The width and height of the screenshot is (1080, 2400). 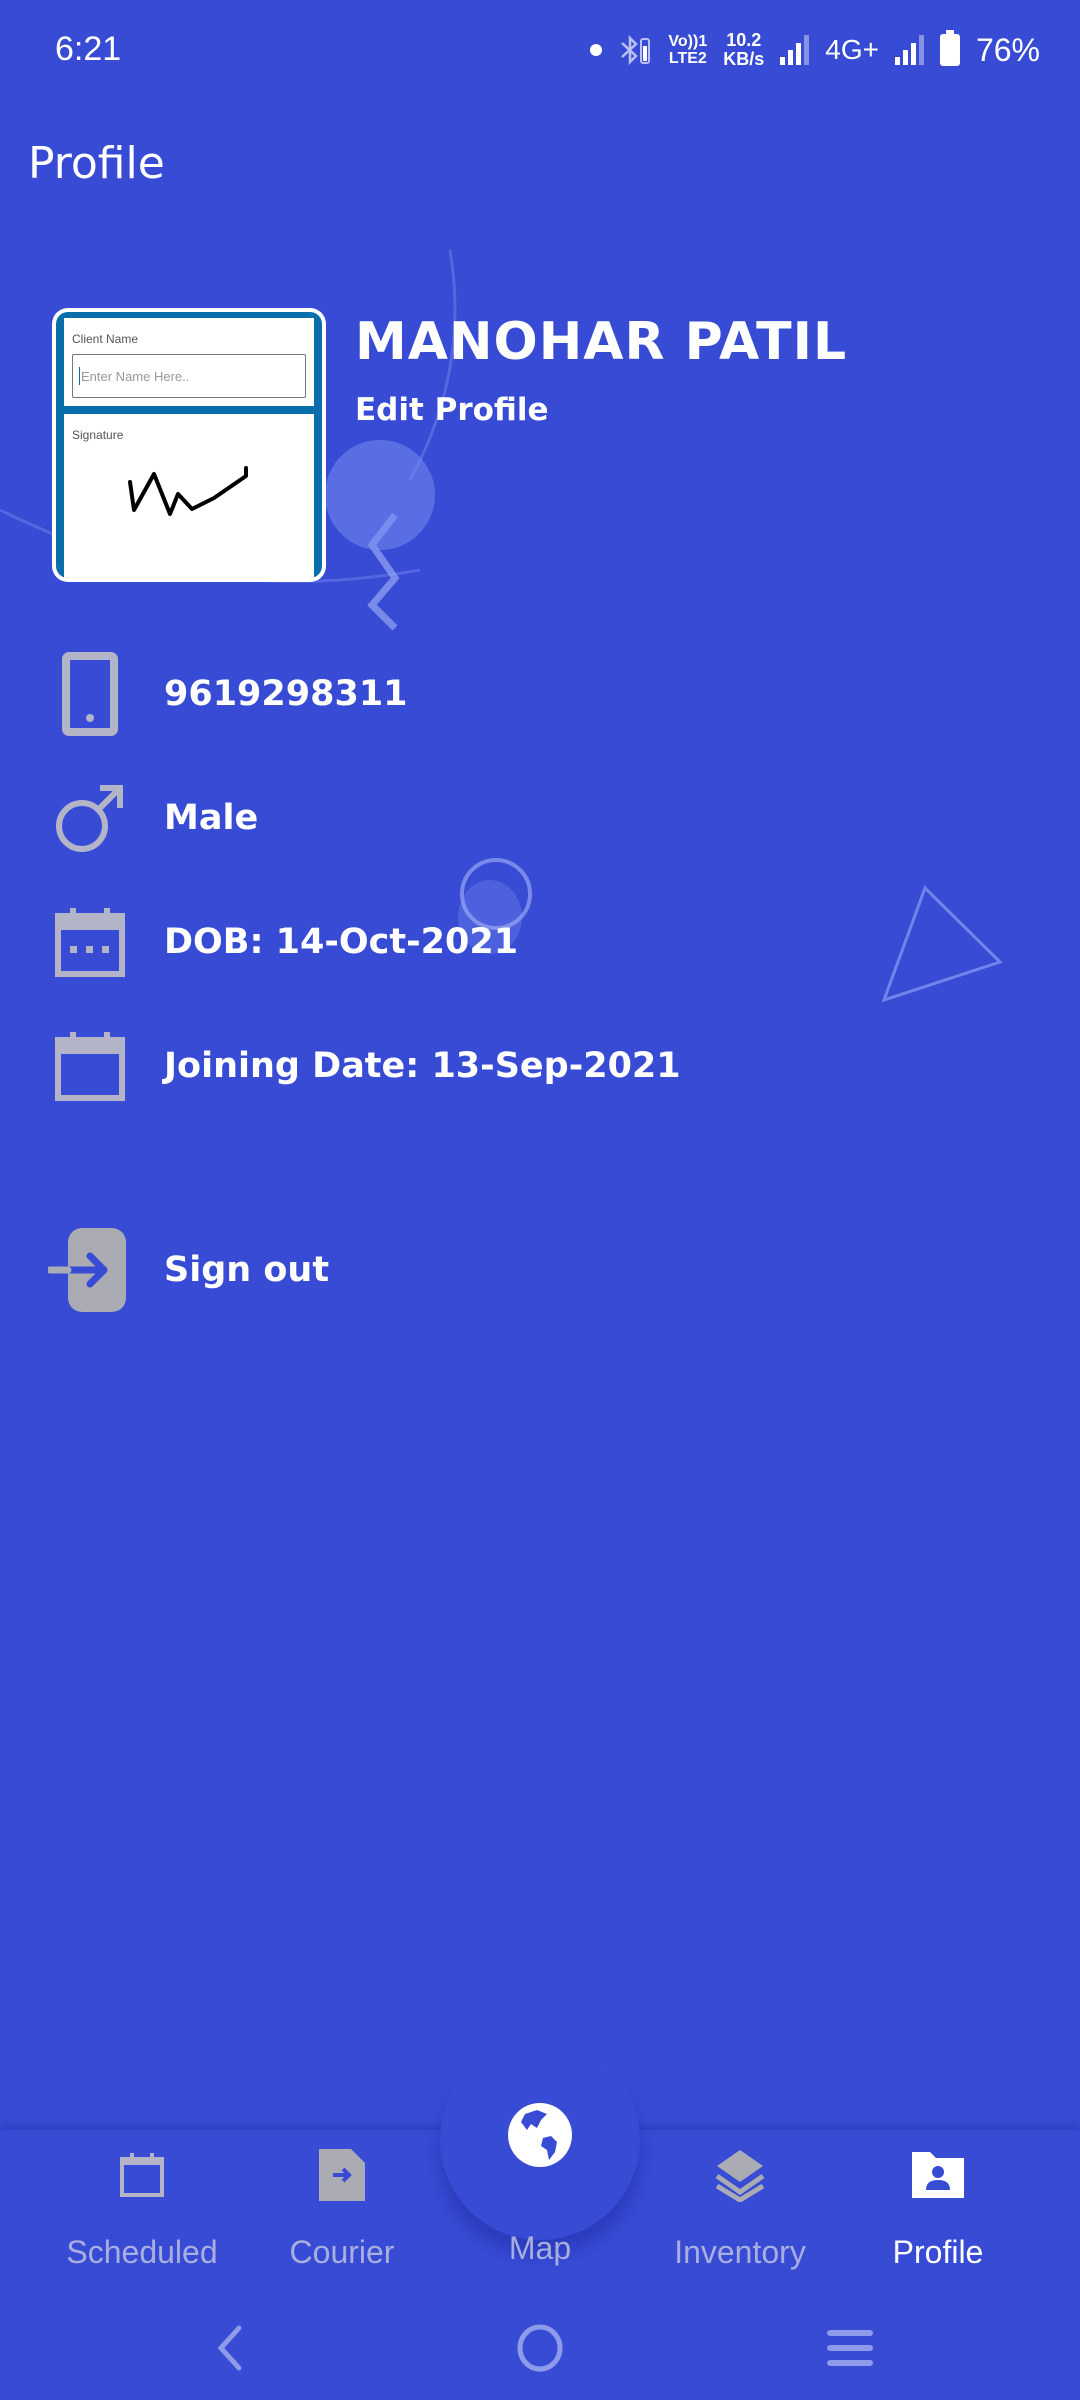 I want to click on bluetooth-icon, so click(x=636, y=50).